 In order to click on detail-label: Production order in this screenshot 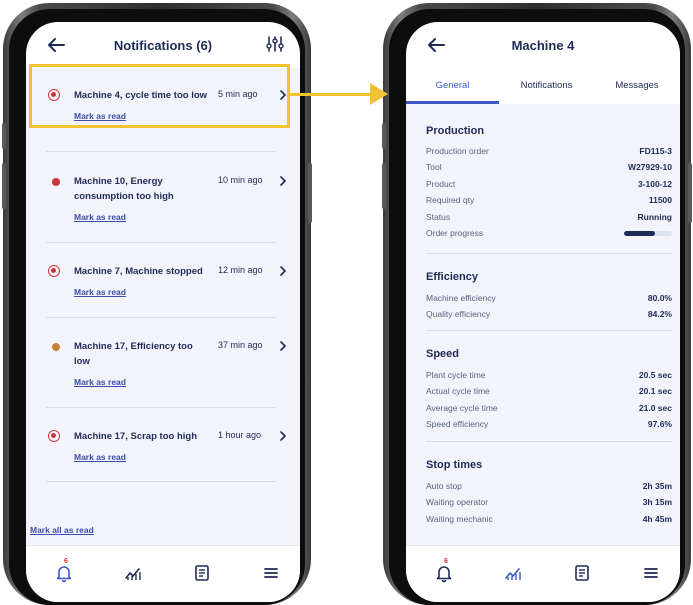, I will do `click(457, 151)`.